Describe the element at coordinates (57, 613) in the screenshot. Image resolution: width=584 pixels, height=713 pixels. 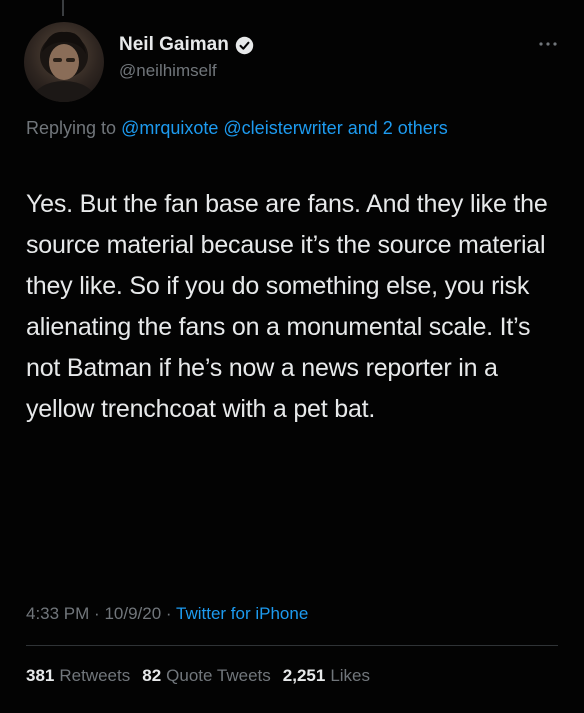
I see `tweet-time: 4:33 PM` at that location.